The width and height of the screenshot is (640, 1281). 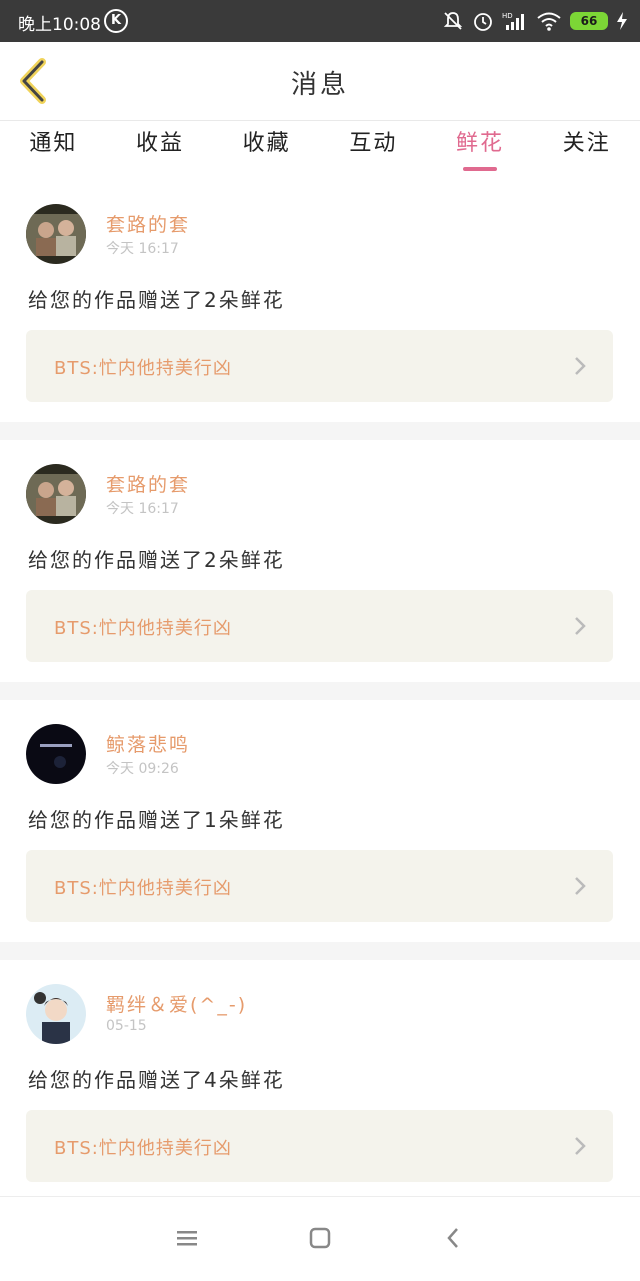 What do you see at coordinates (622, 21) in the screenshot?
I see `charging-bolt-icon` at bounding box center [622, 21].